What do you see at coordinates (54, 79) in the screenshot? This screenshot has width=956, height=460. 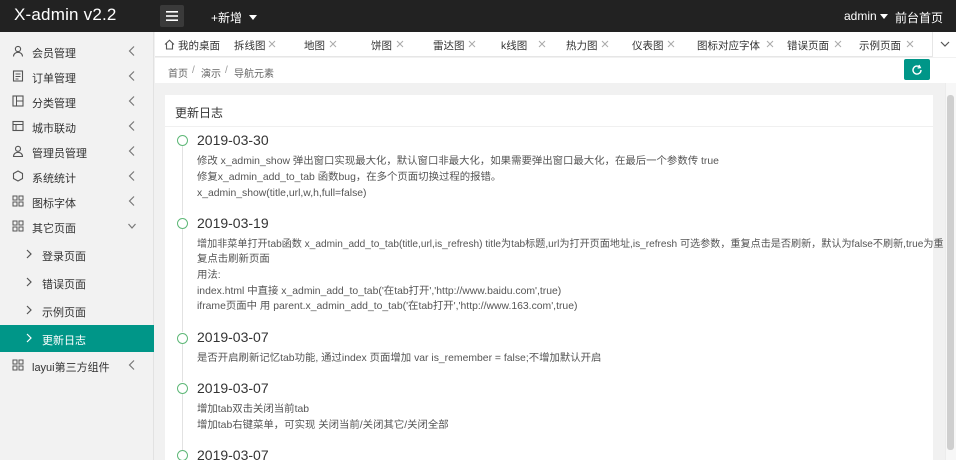 I see `sidebar-item-label: 订单管理` at bounding box center [54, 79].